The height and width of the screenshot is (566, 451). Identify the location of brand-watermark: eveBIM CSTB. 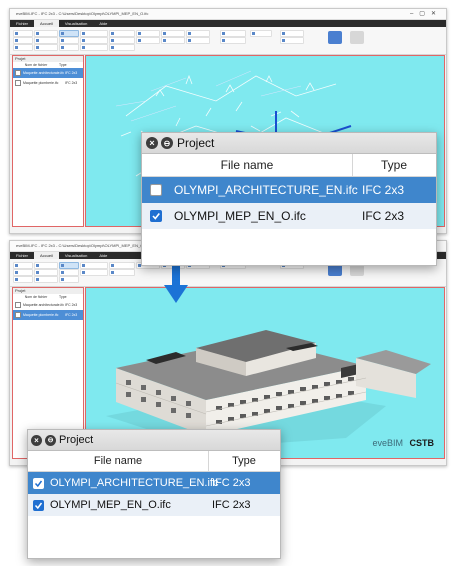
(403, 443).